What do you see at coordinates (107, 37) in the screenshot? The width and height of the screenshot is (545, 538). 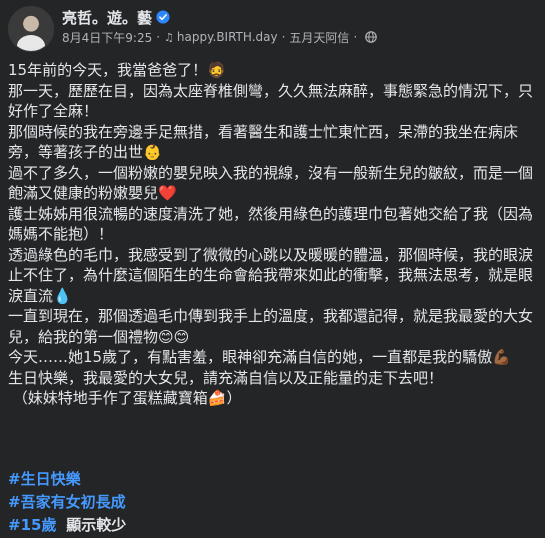 I see `post-timestamp: 8月4日下午9:25` at bounding box center [107, 37].